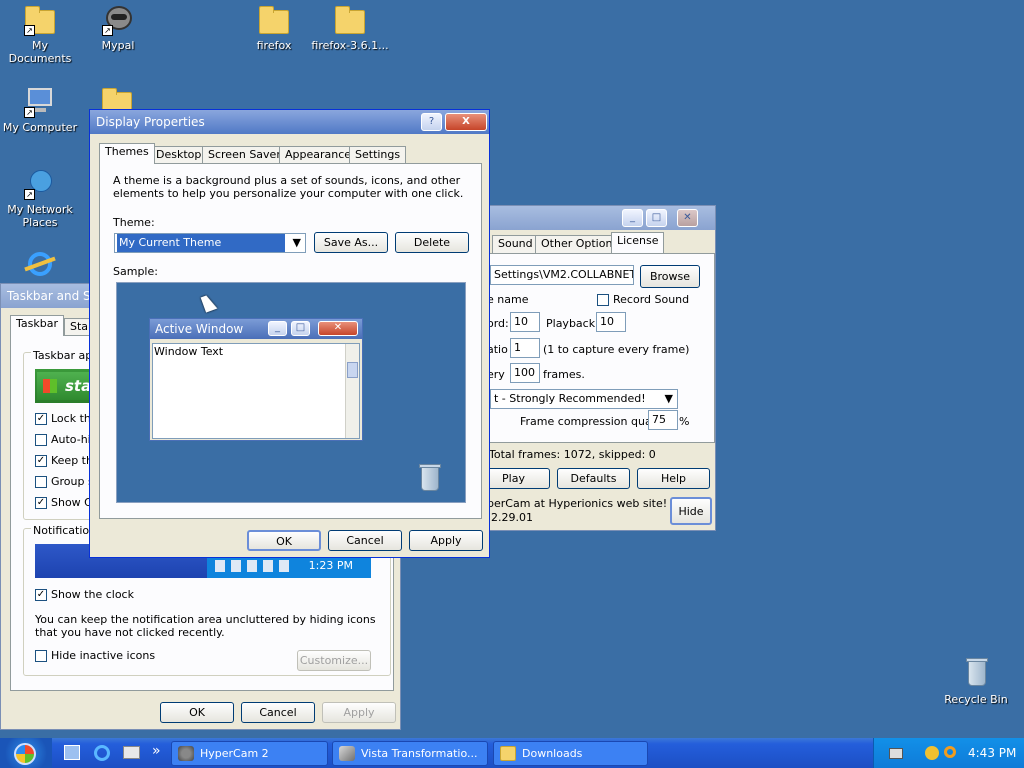  I want to click on desktop-icon-my-network-places: ↗ My Network Places, so click(40, 198).